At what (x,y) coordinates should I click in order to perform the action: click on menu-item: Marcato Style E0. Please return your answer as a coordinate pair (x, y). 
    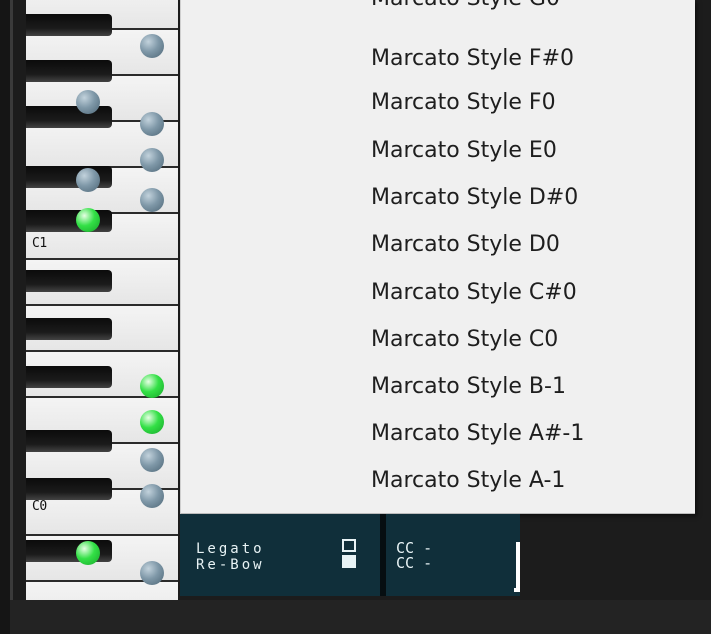
    Looking at the image, I should click on (464, 151).